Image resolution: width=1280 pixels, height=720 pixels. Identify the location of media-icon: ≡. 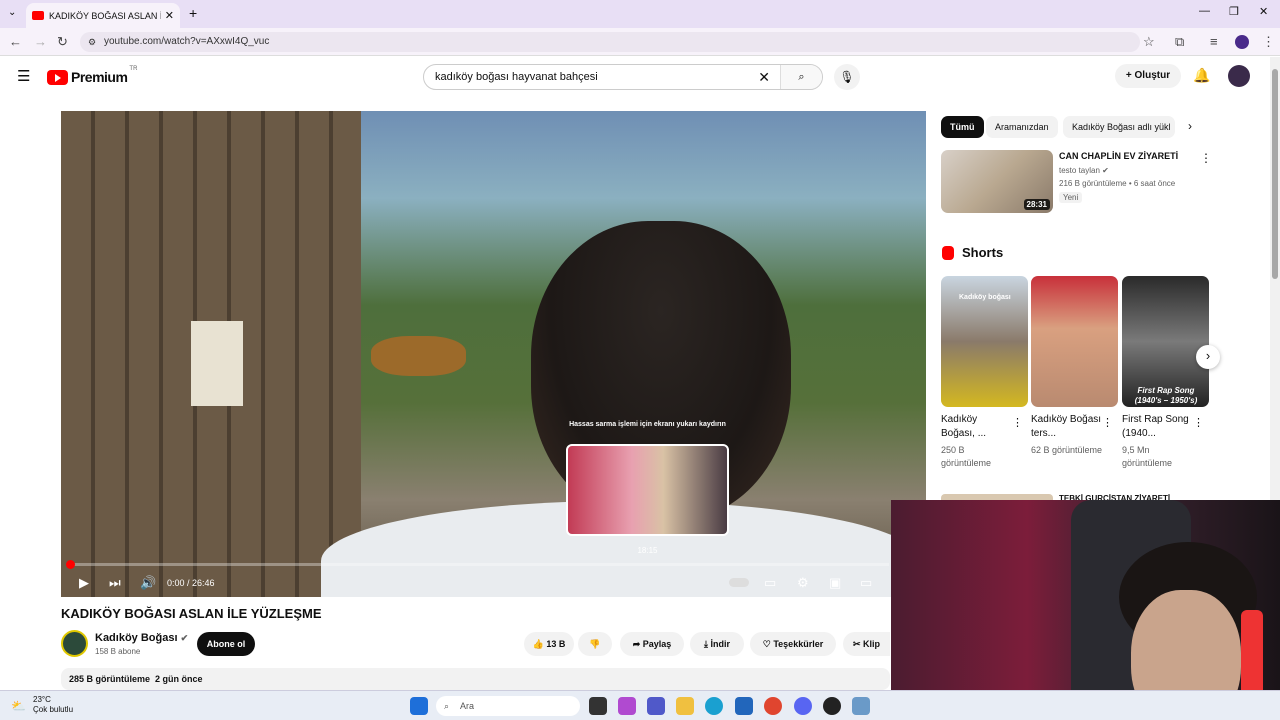
(1214, 41).